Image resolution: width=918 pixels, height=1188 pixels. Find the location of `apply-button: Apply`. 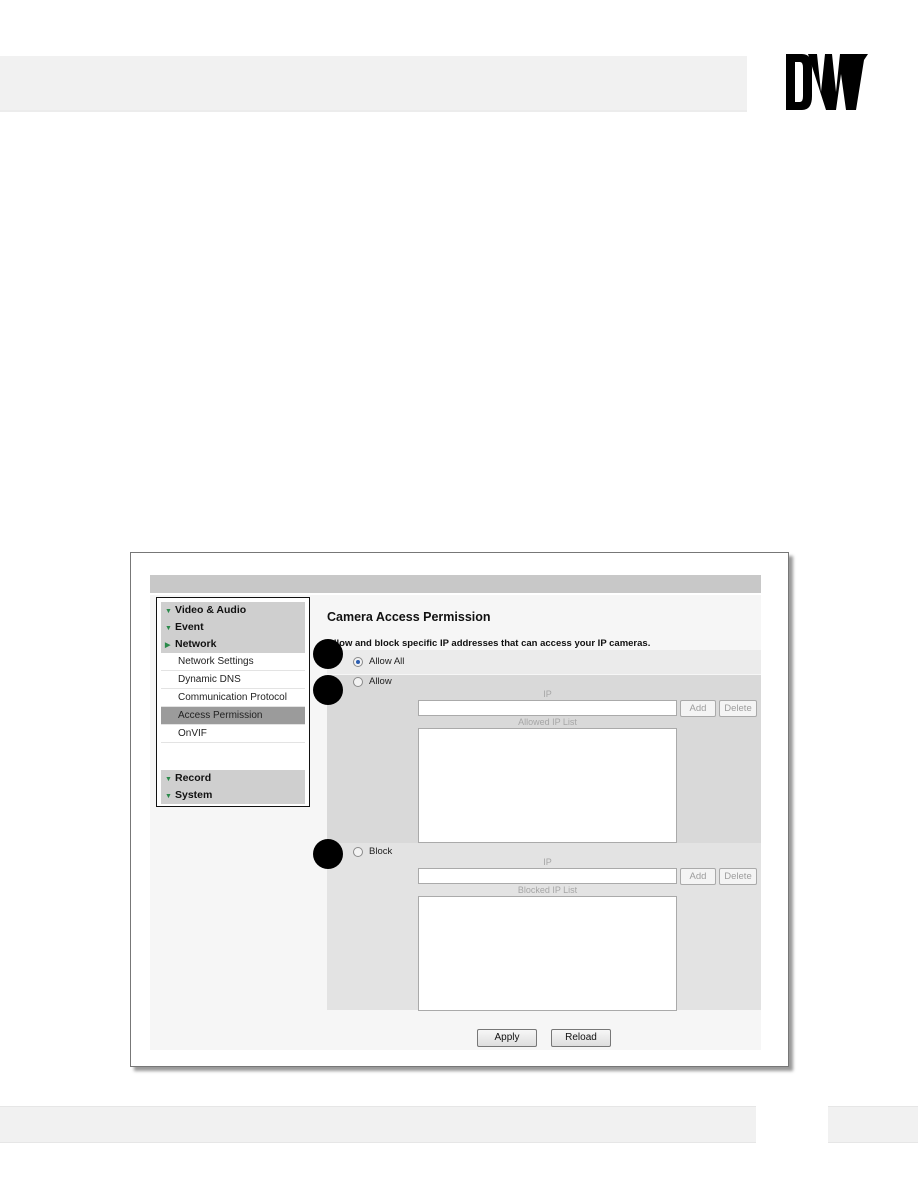

apply-button: Apply is located at coordinates (507, 1038).